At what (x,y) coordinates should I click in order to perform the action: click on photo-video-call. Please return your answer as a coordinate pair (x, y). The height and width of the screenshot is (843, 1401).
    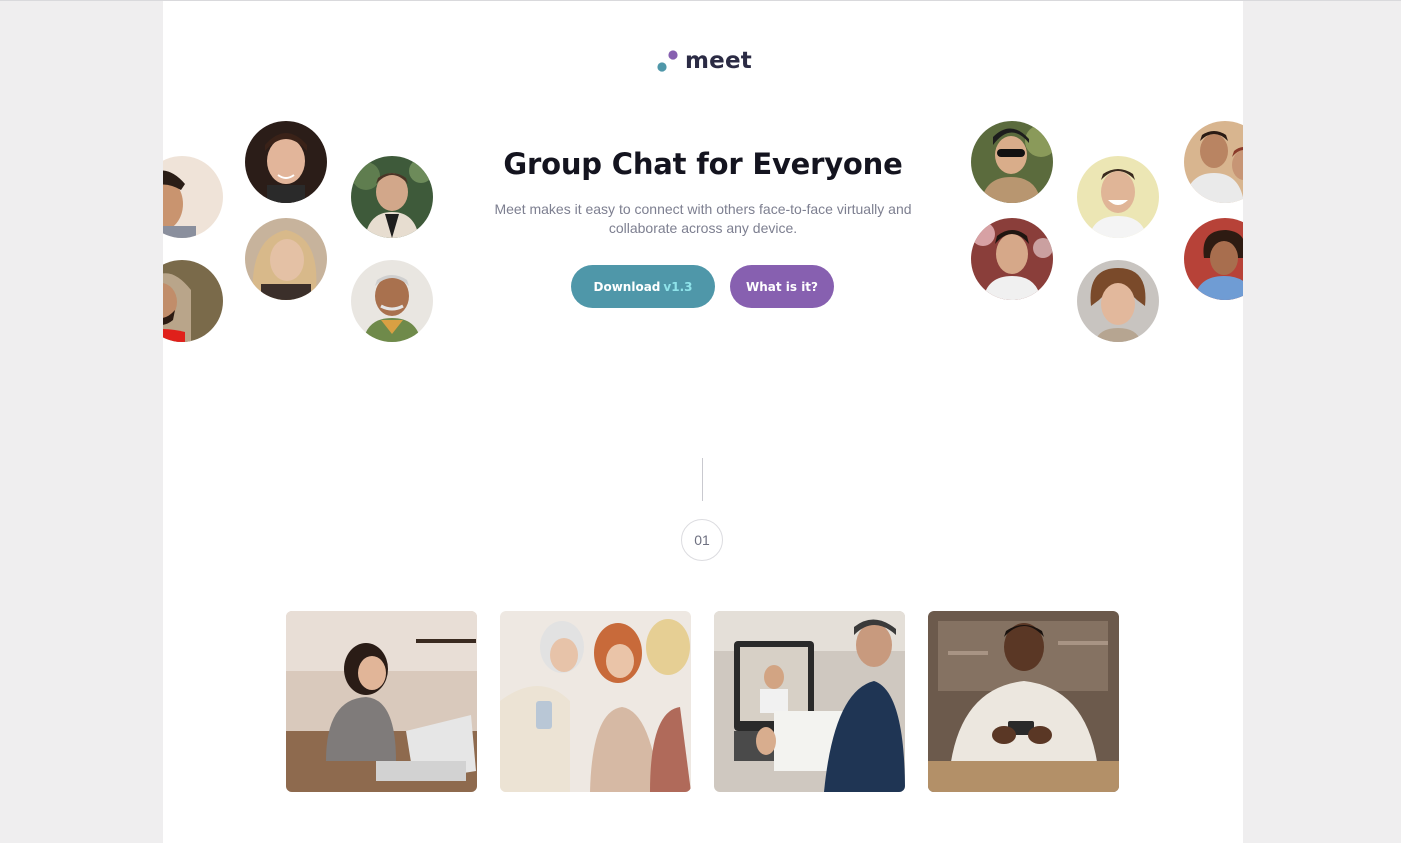
    Looking at the image, I should click on (809, 701).